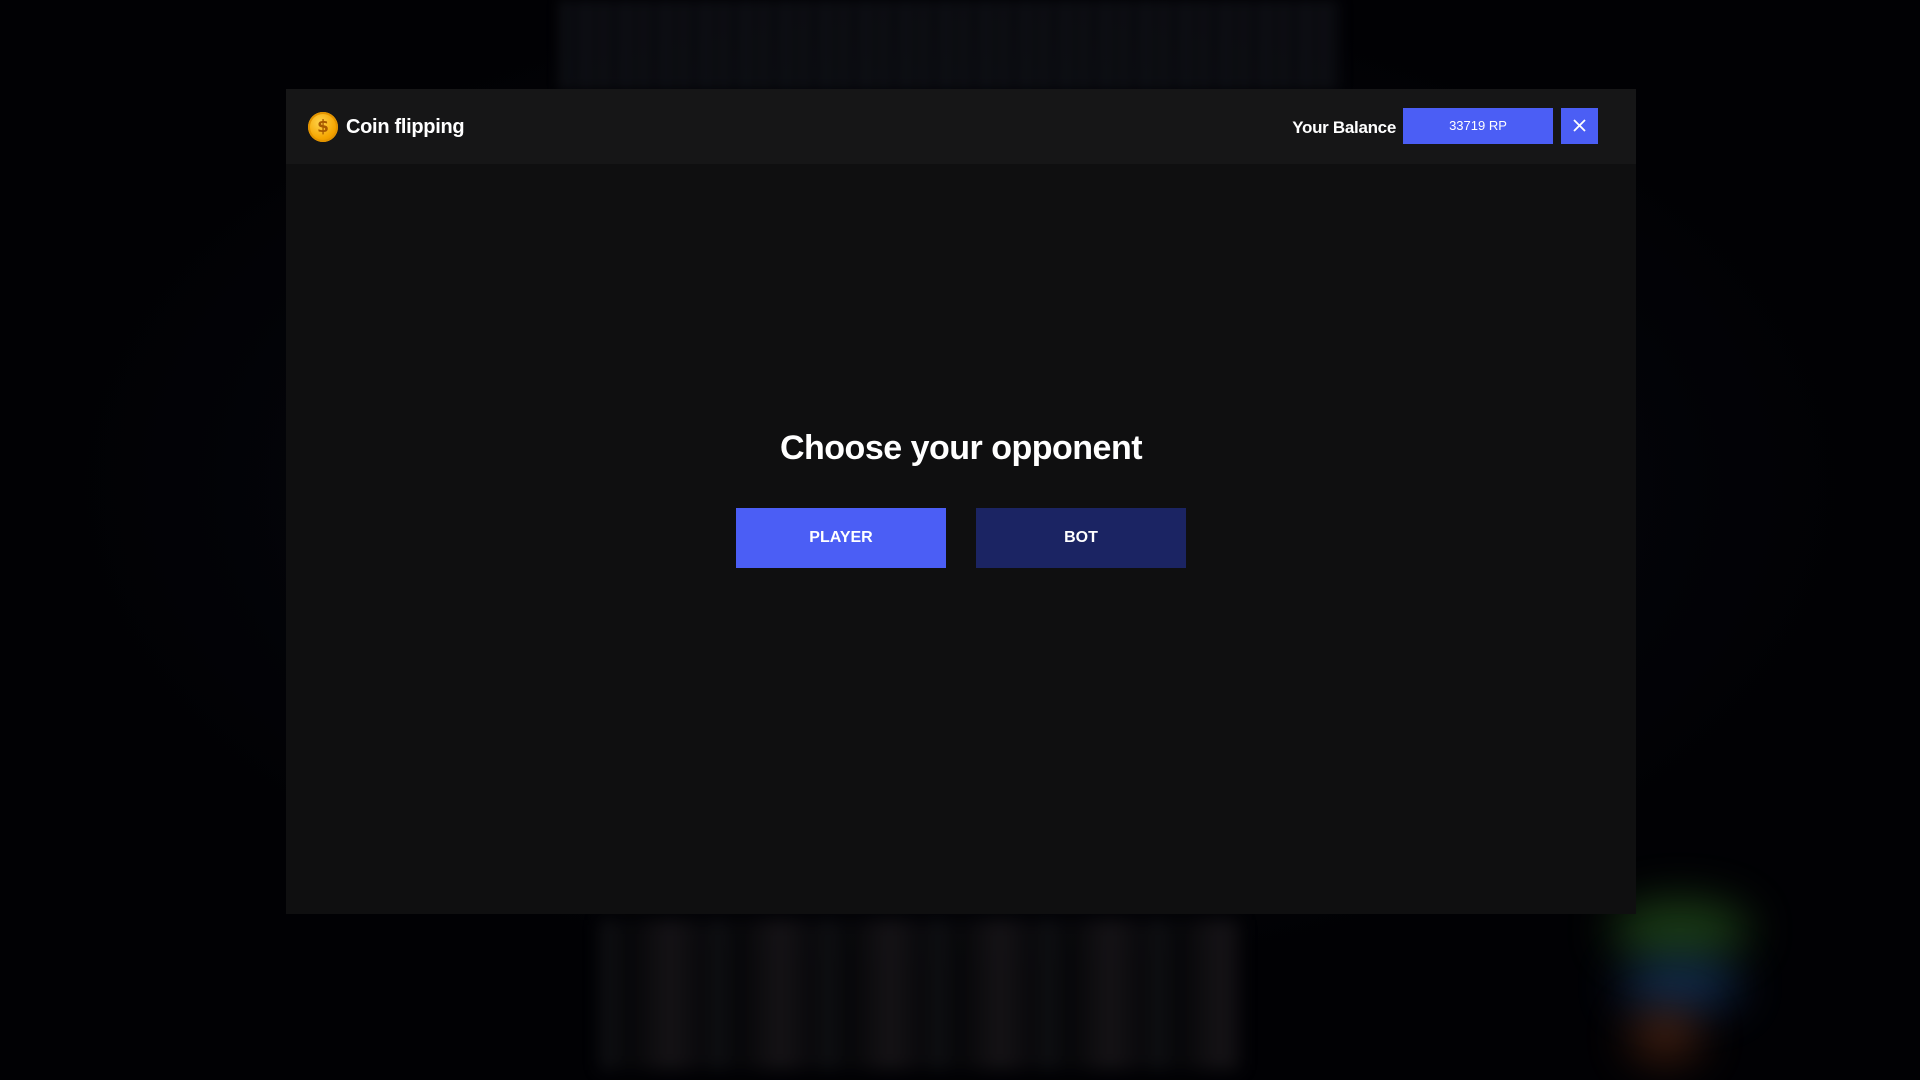 The height and width of the screenshot is (1080, 1920). What do you see at coordinates (1680, 985) in the screenshot?
I see `background-blob-blue` at bounding box center [1680, 985].